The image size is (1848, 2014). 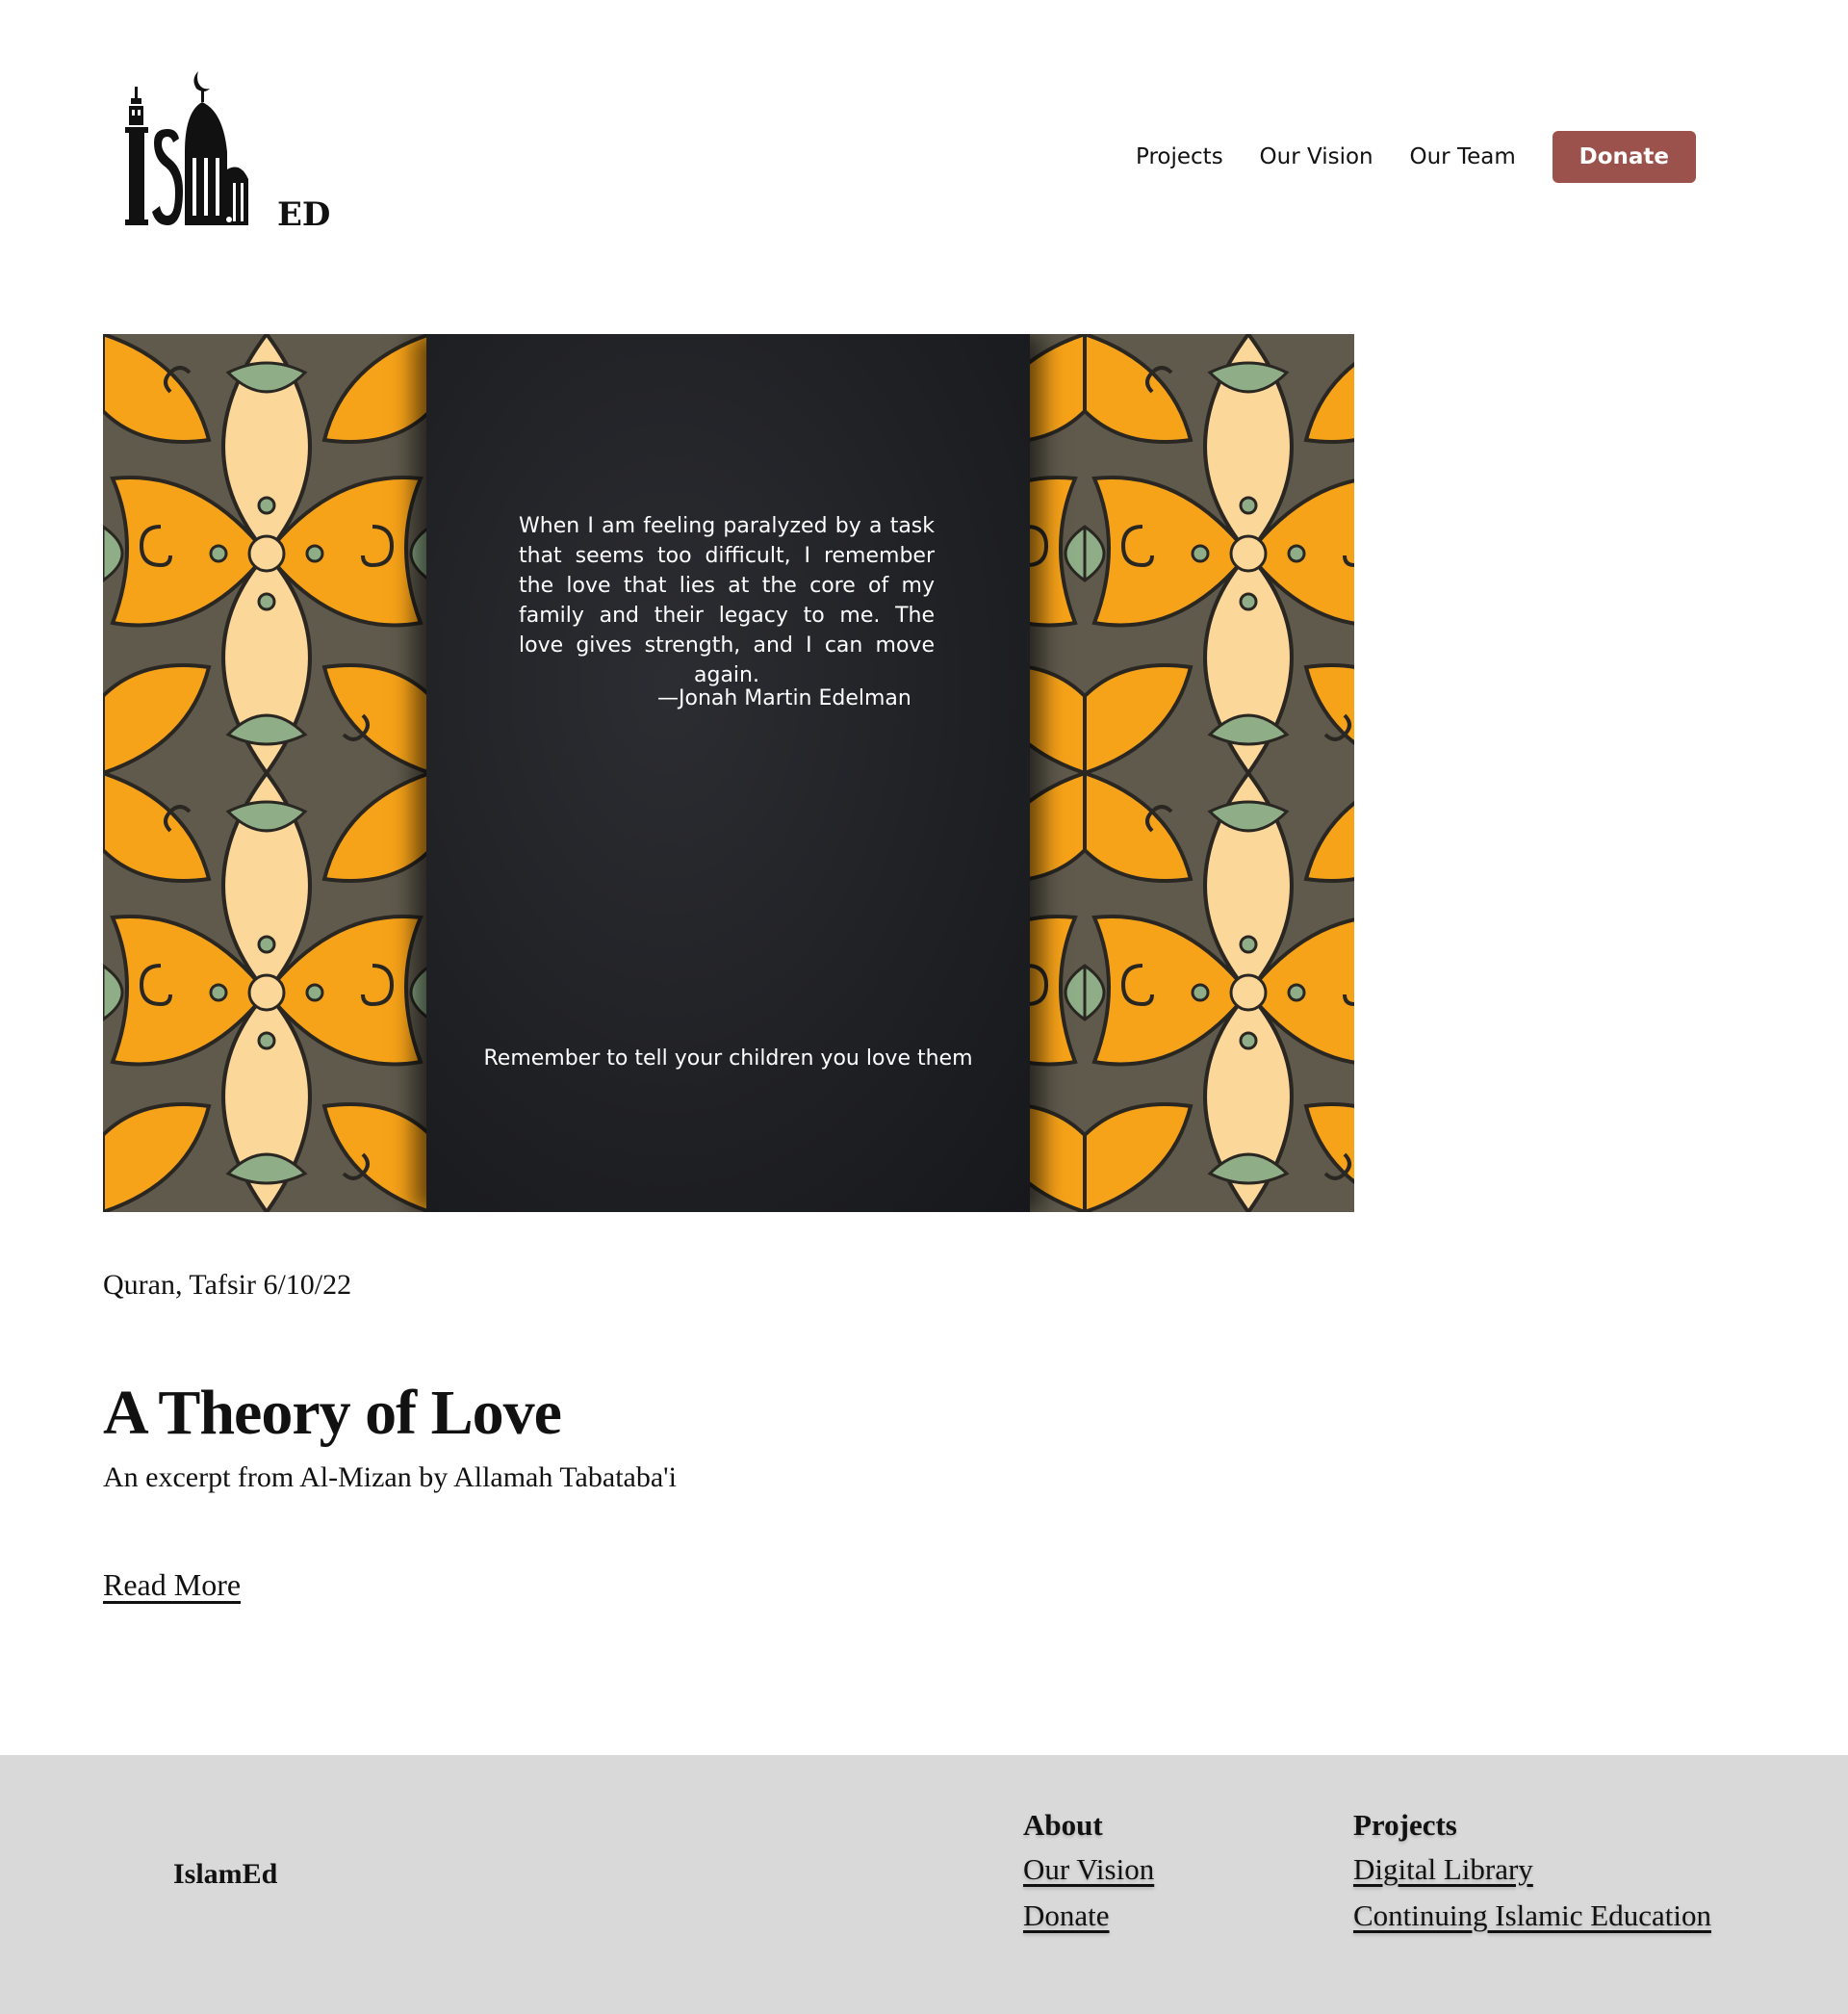 I want to click on article-meta: Quran, Tafsir 6/10/22, so click(x=227, y=1285).